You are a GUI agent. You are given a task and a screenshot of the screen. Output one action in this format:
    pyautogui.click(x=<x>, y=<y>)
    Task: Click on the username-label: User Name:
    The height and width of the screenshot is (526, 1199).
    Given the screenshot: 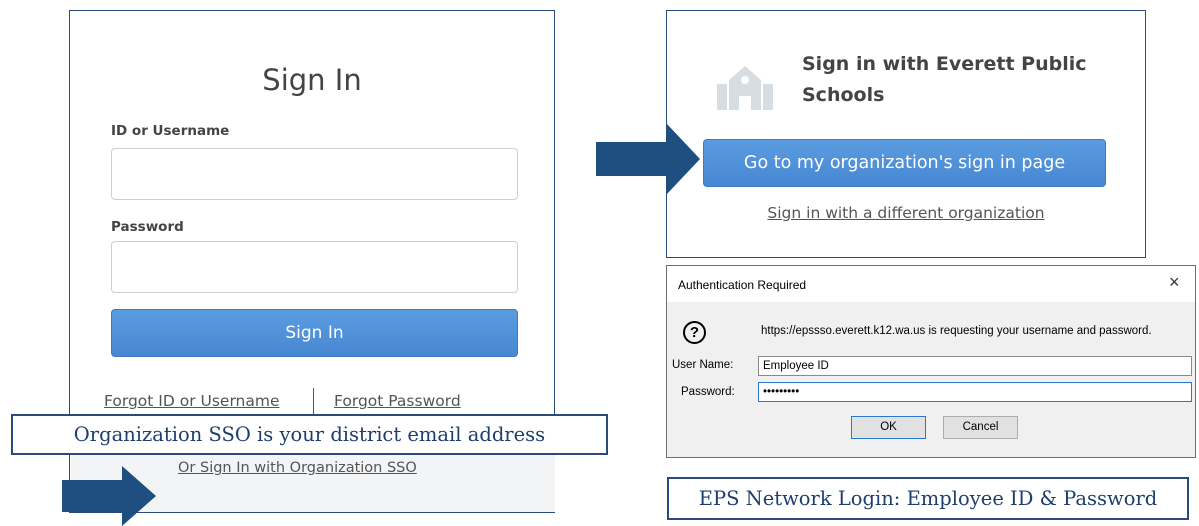 What is the action you would take?
    pyautogui.click(x=703, y=365)
    